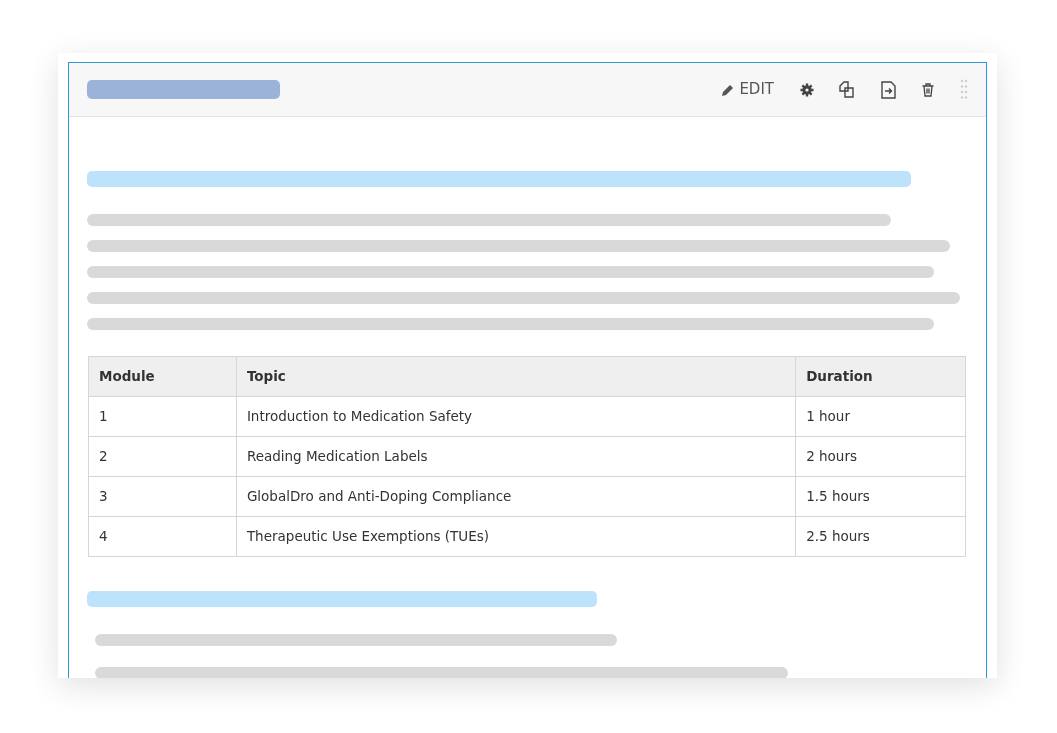 The image size is (1057, 733). I want to click on settings-icon, so click(807, 89).